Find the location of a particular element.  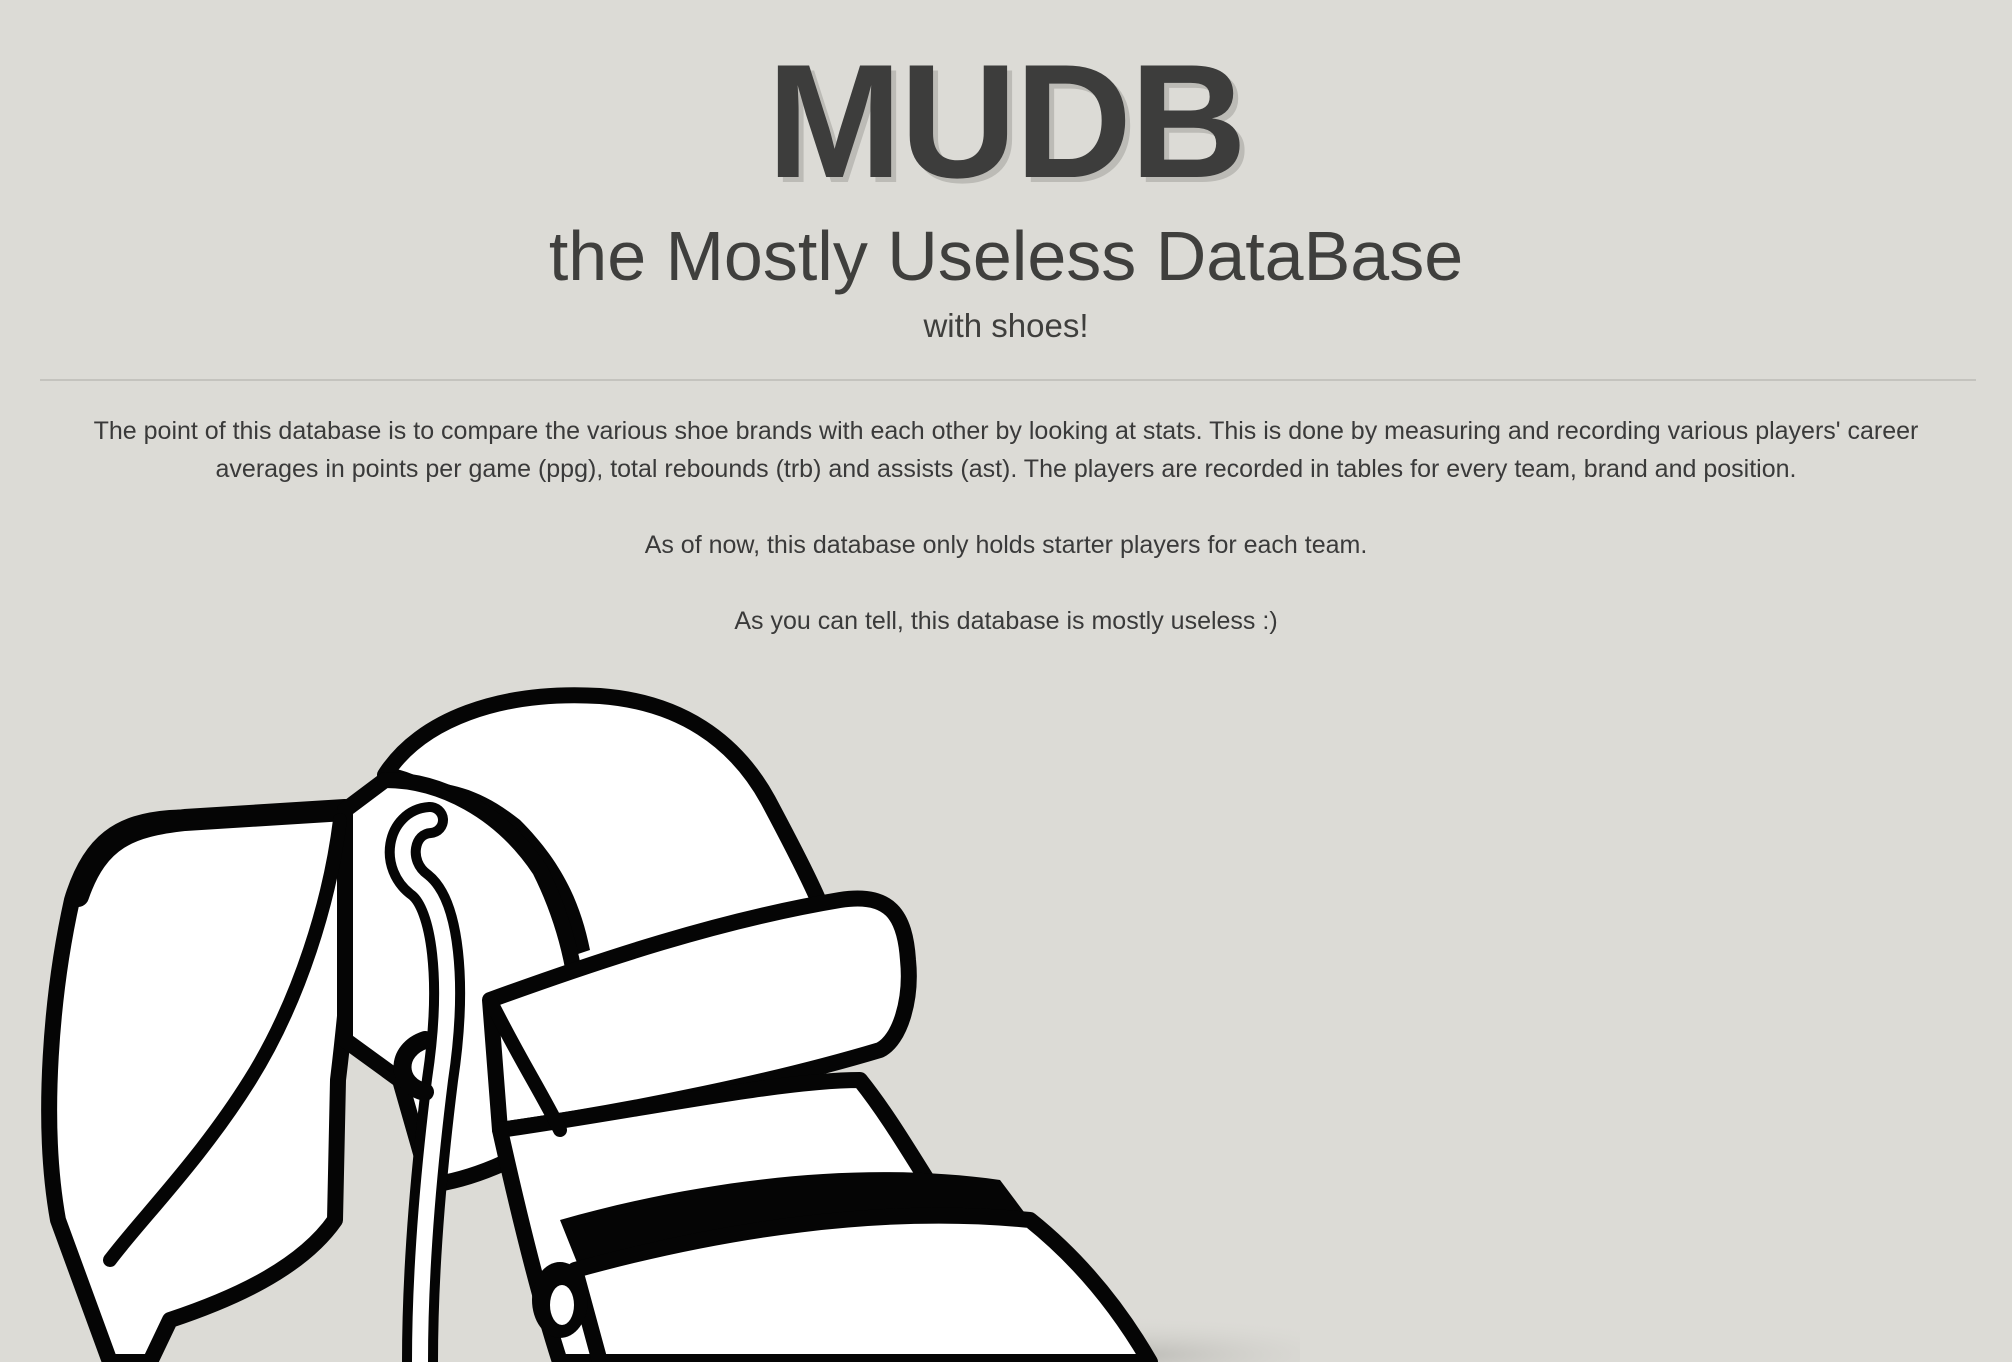

site-tagline: with shoes! is located at coordinates (1006, 325).